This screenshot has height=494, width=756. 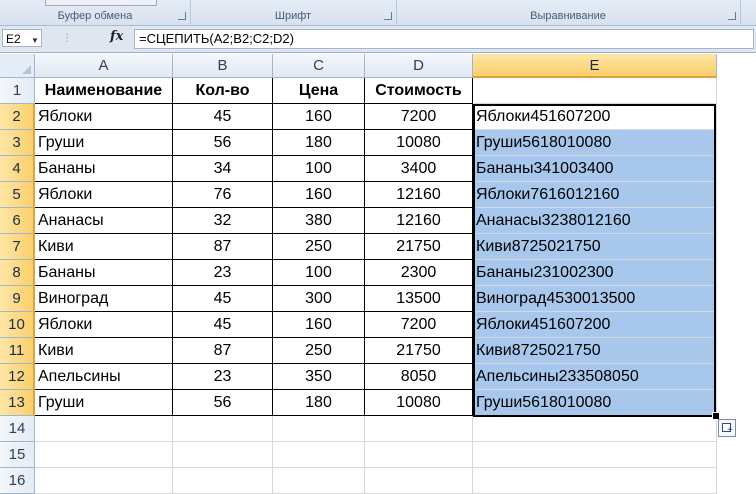 What do you see at coordinates (419, 66) in the screenshot?
I see `column-header-d: D` at bounding box center [419, 66].